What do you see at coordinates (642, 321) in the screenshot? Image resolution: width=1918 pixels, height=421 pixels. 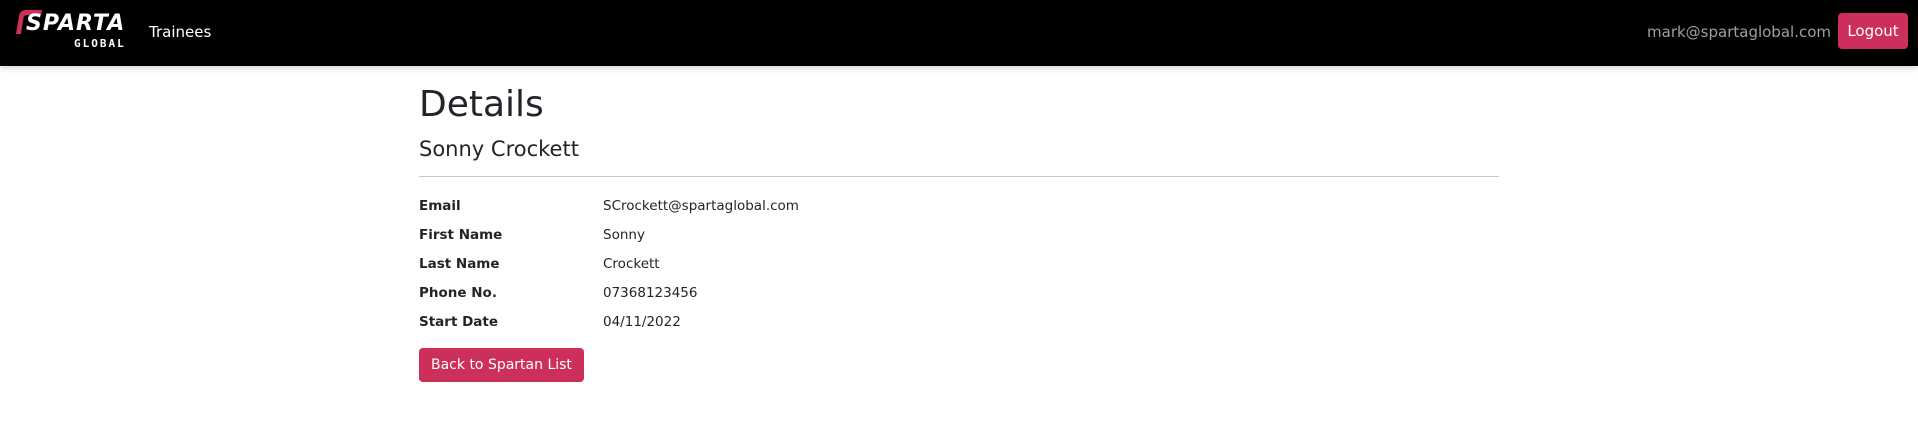 I see `detail-value: 04/11/2022` at bounding box center [642, 321].